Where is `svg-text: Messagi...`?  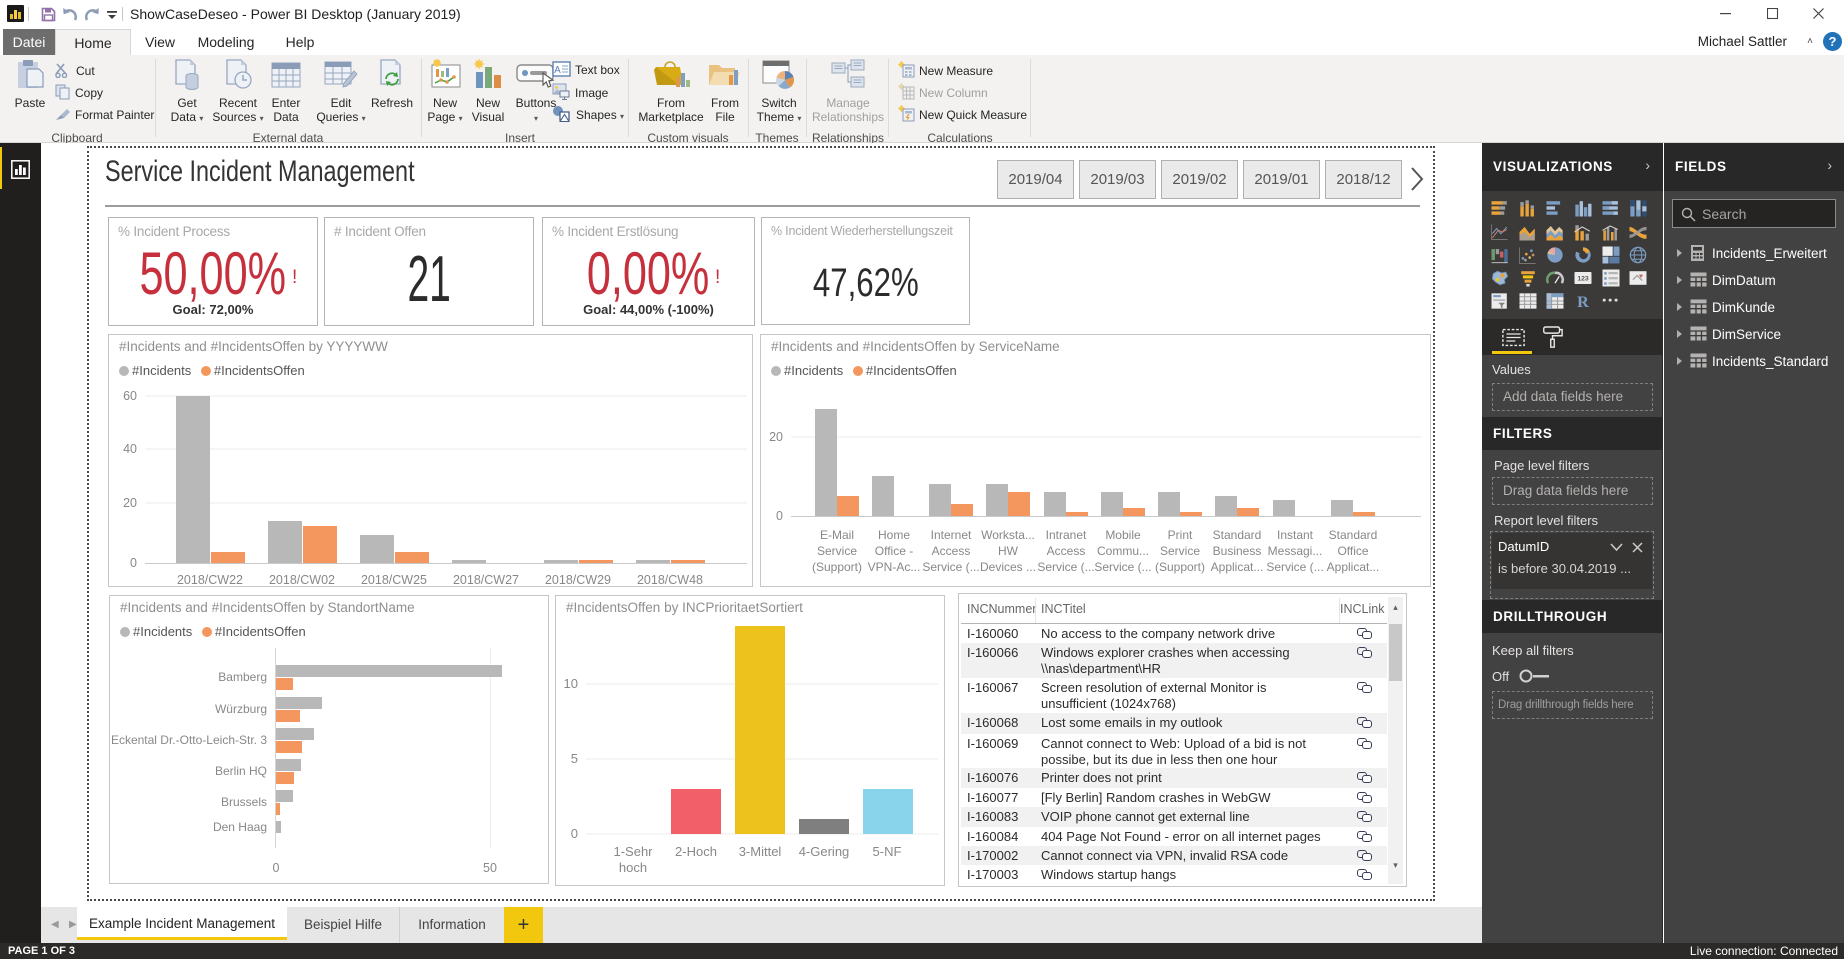
svg-text: Messagi... is located at coordinates (1295, 551).